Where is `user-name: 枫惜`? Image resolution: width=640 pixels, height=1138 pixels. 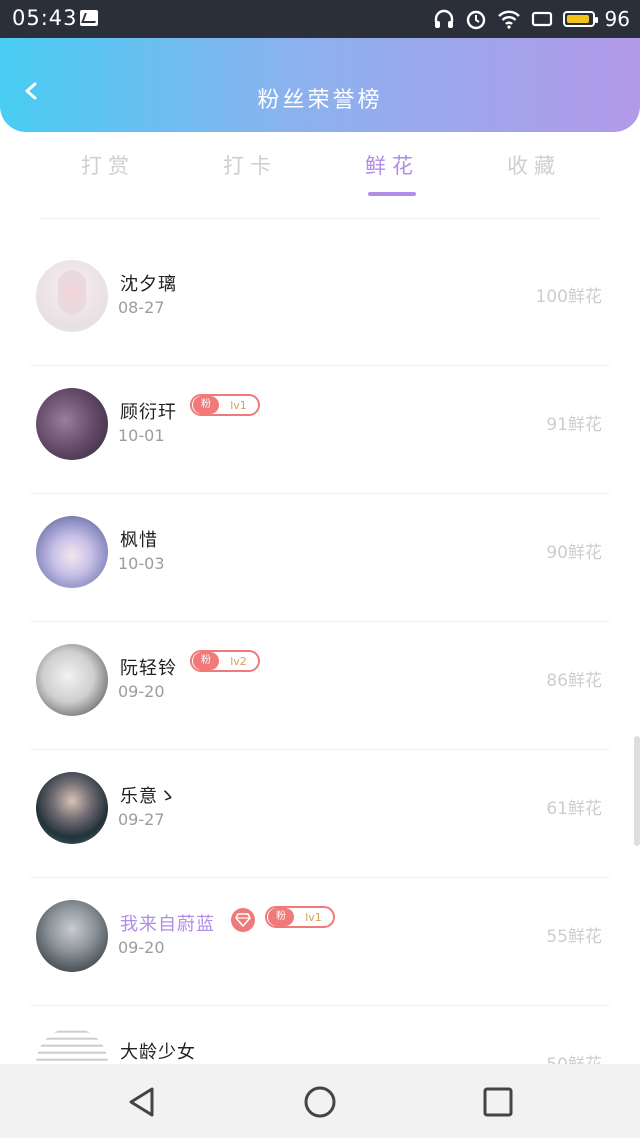
user-name: 枫惜 is located at coordinates (139, 540).